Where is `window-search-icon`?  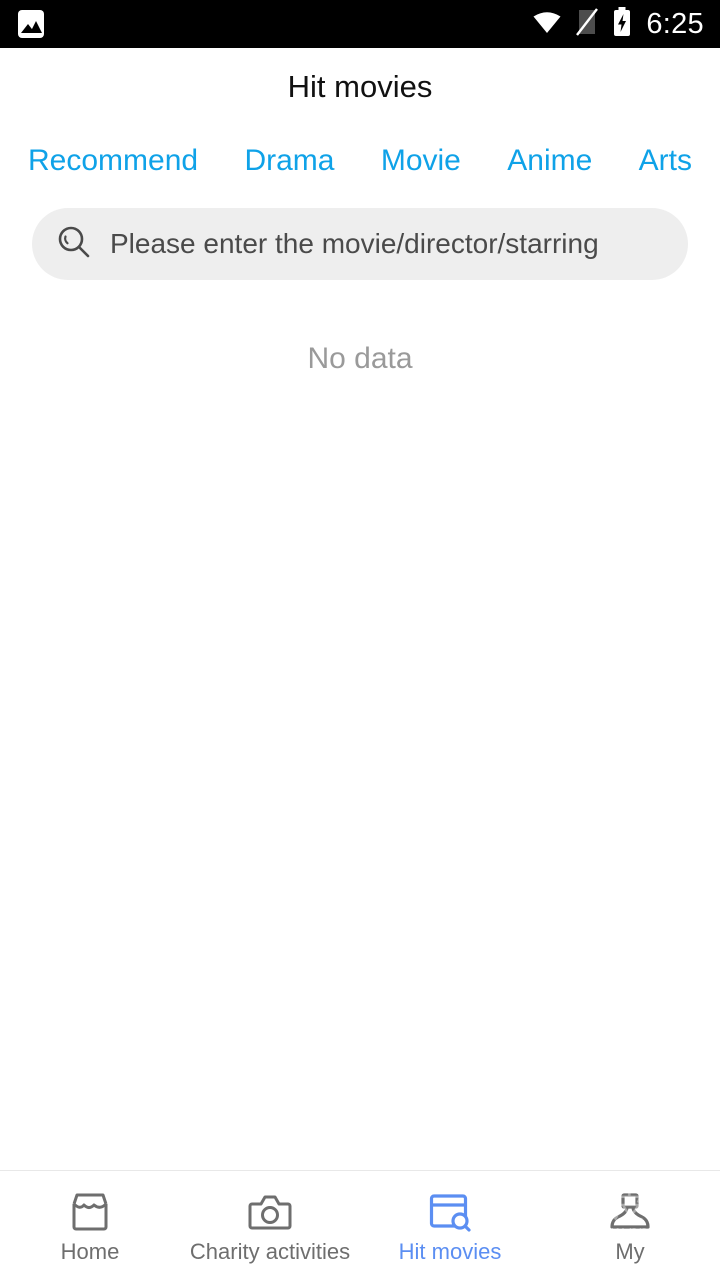
window-search-icon is located at coordinates (450, 1212).